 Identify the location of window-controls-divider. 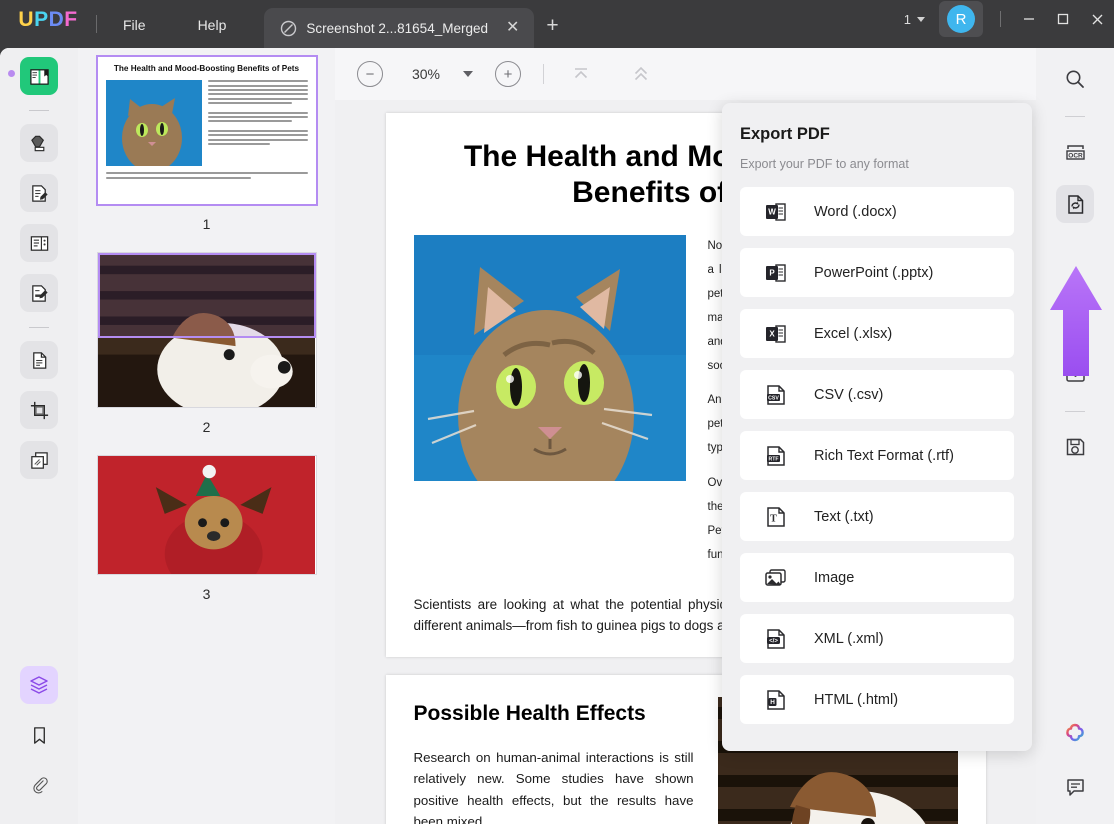
(1000, 19).